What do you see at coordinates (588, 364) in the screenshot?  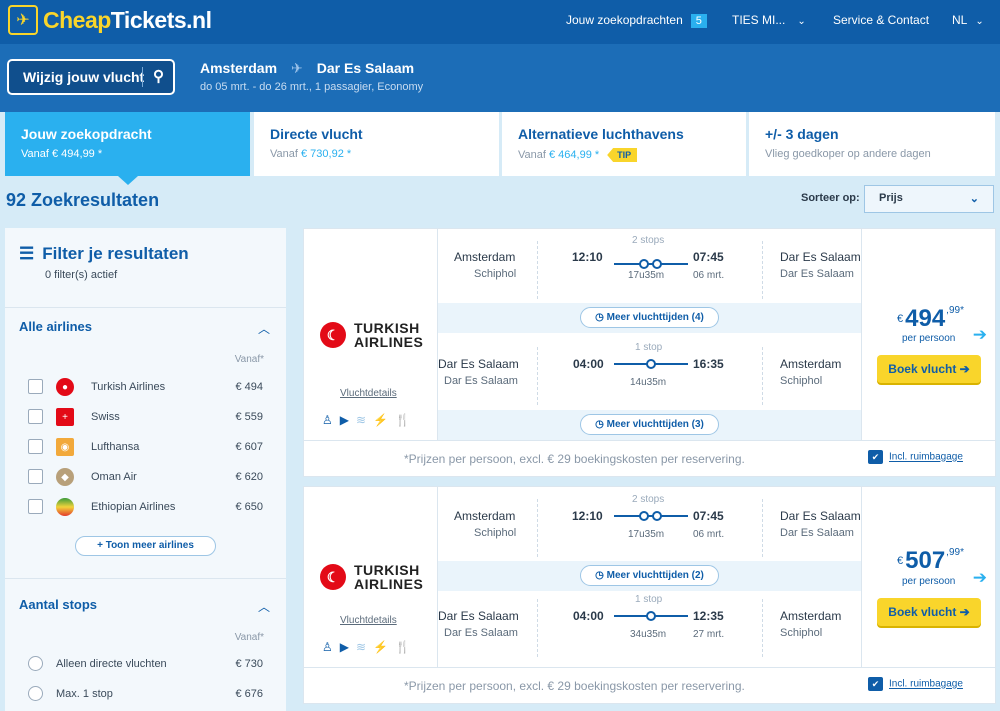 I see `departure-time: 04:00` at bounding box center [588, 364].